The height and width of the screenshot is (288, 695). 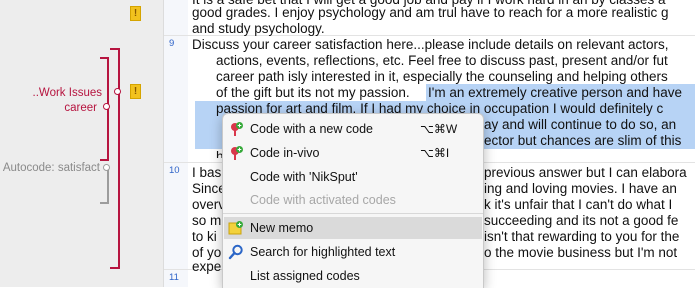 What do you see at coordinates (439, 129) in the screenshot?
I see `menu-item-shortcut: ⌥⌘W` at bounding box center [439, 129].